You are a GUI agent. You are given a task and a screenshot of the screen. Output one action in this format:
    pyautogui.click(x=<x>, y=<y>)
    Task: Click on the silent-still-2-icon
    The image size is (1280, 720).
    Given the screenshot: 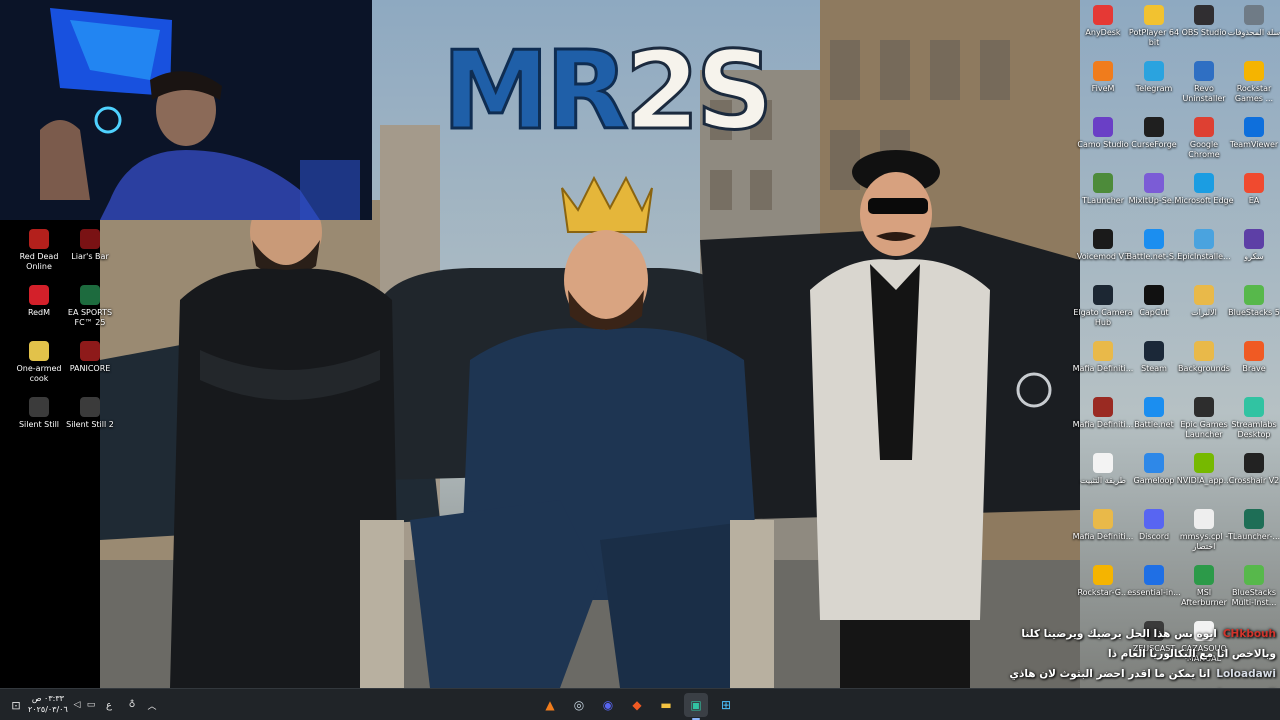 What is the action you would take?
    pyautogui.click(x=90, y=407)
    